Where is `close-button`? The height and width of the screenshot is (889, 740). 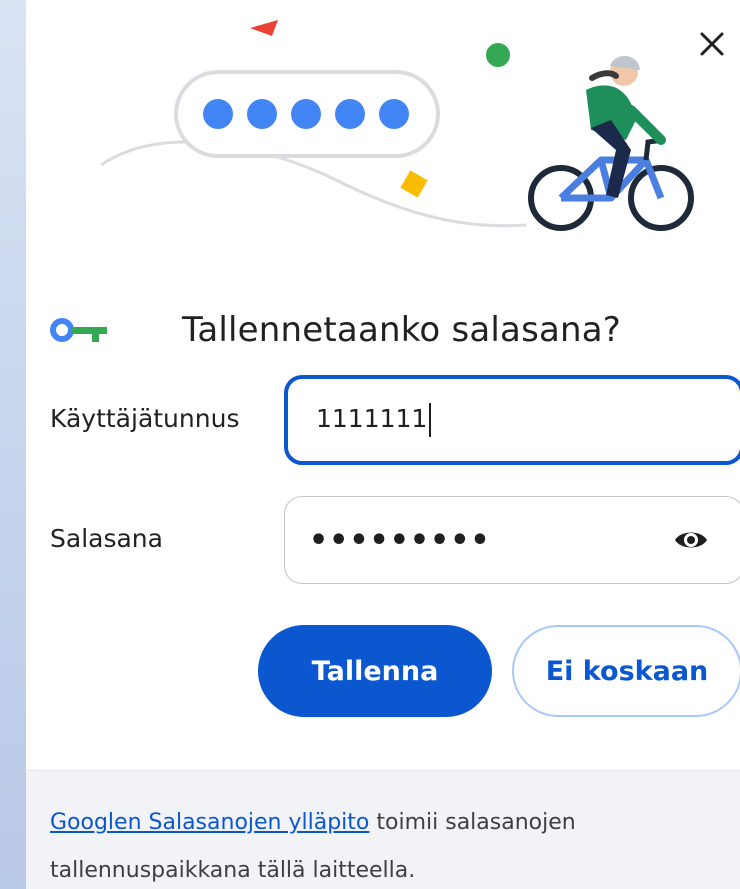 close-button is located at coordinates (712, 44).